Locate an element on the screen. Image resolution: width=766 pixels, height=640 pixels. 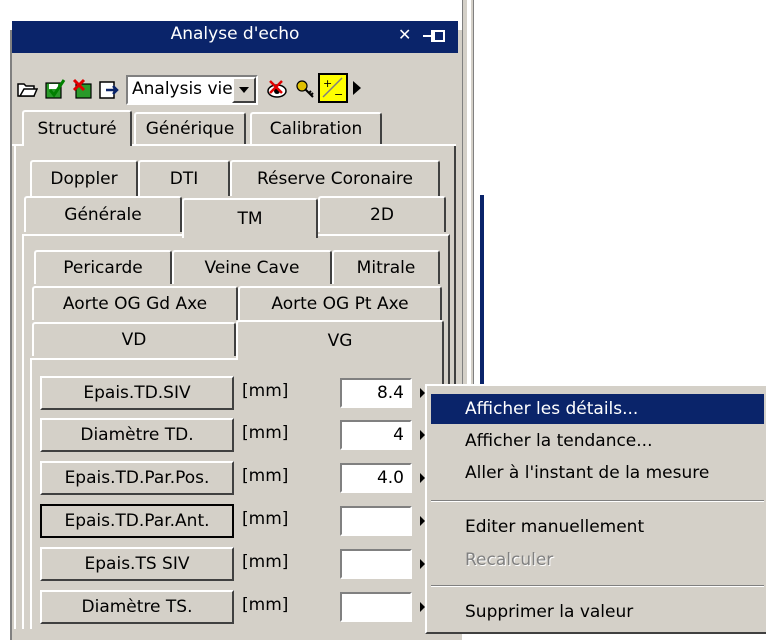
export-icon is located at coordinates (109, 89).